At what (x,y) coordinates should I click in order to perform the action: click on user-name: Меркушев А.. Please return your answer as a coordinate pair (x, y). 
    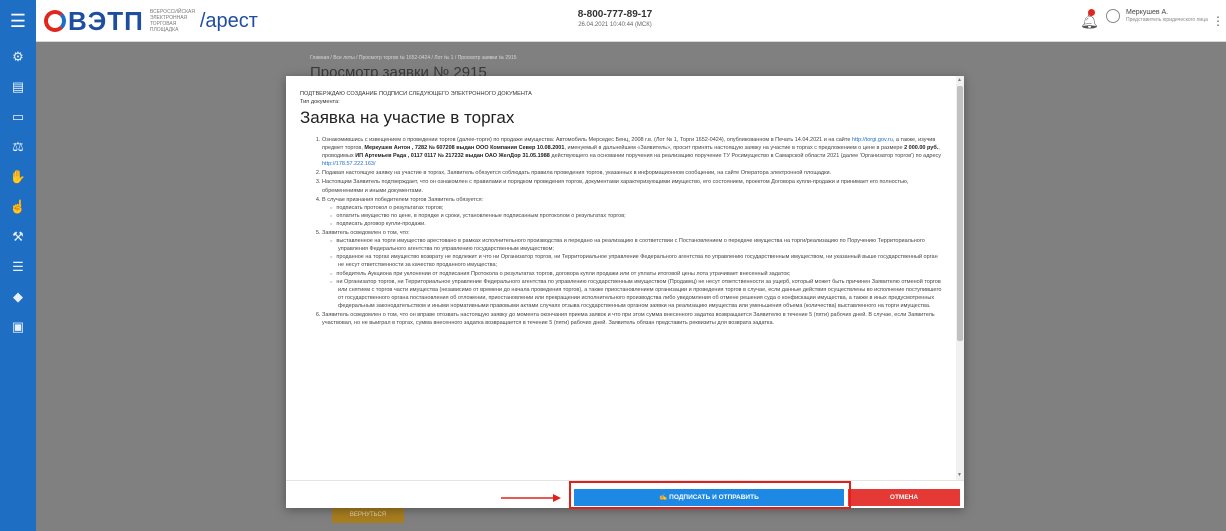
    Looking at the image, I should click on (1147, 12).